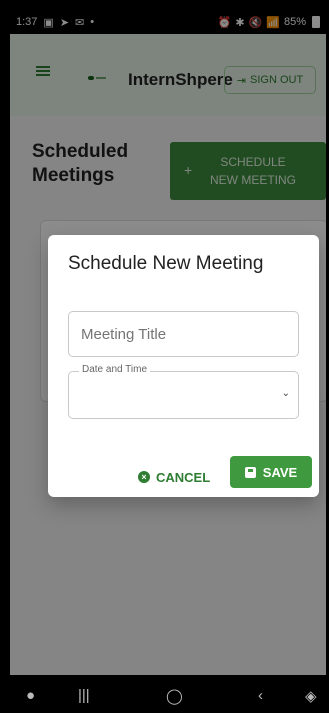  What do you see at coordinates (166, 263) in the screenshot?
I see `dialog-title: Schedule New Meeting` at bounding box center [166, 263].